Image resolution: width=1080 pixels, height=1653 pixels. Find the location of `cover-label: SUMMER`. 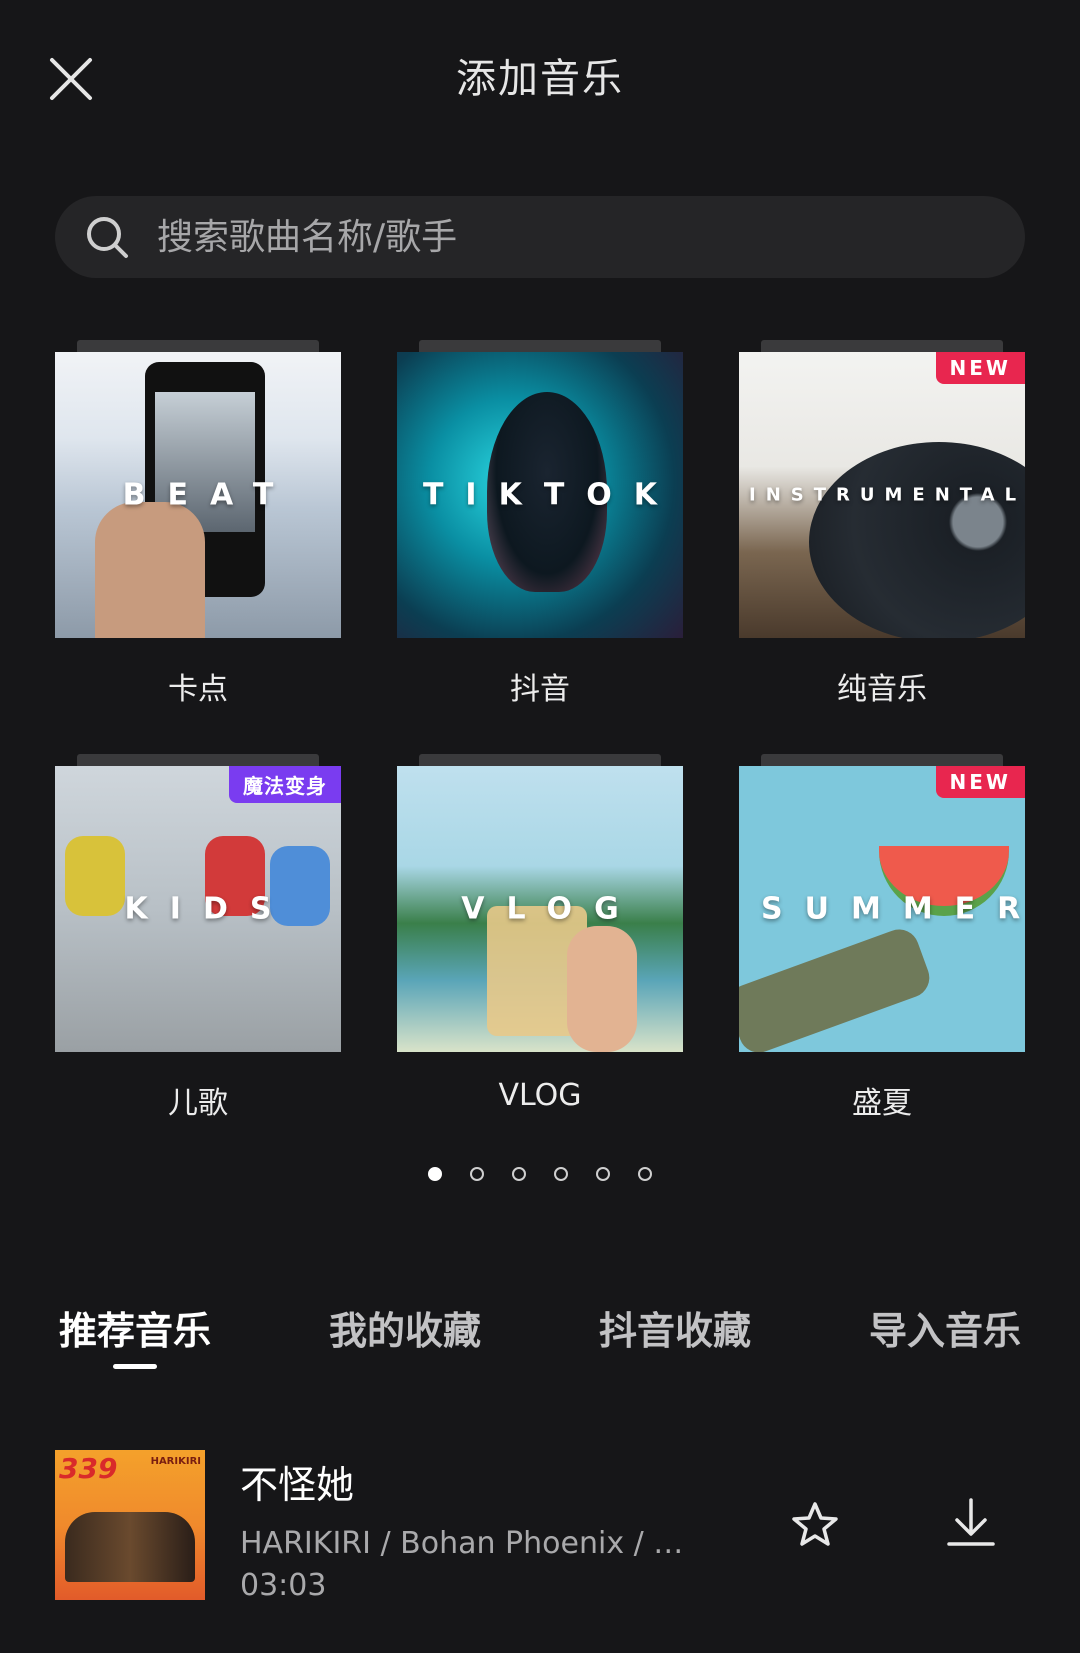

cover-label: SUMMER is located at coordinates (893, 909).